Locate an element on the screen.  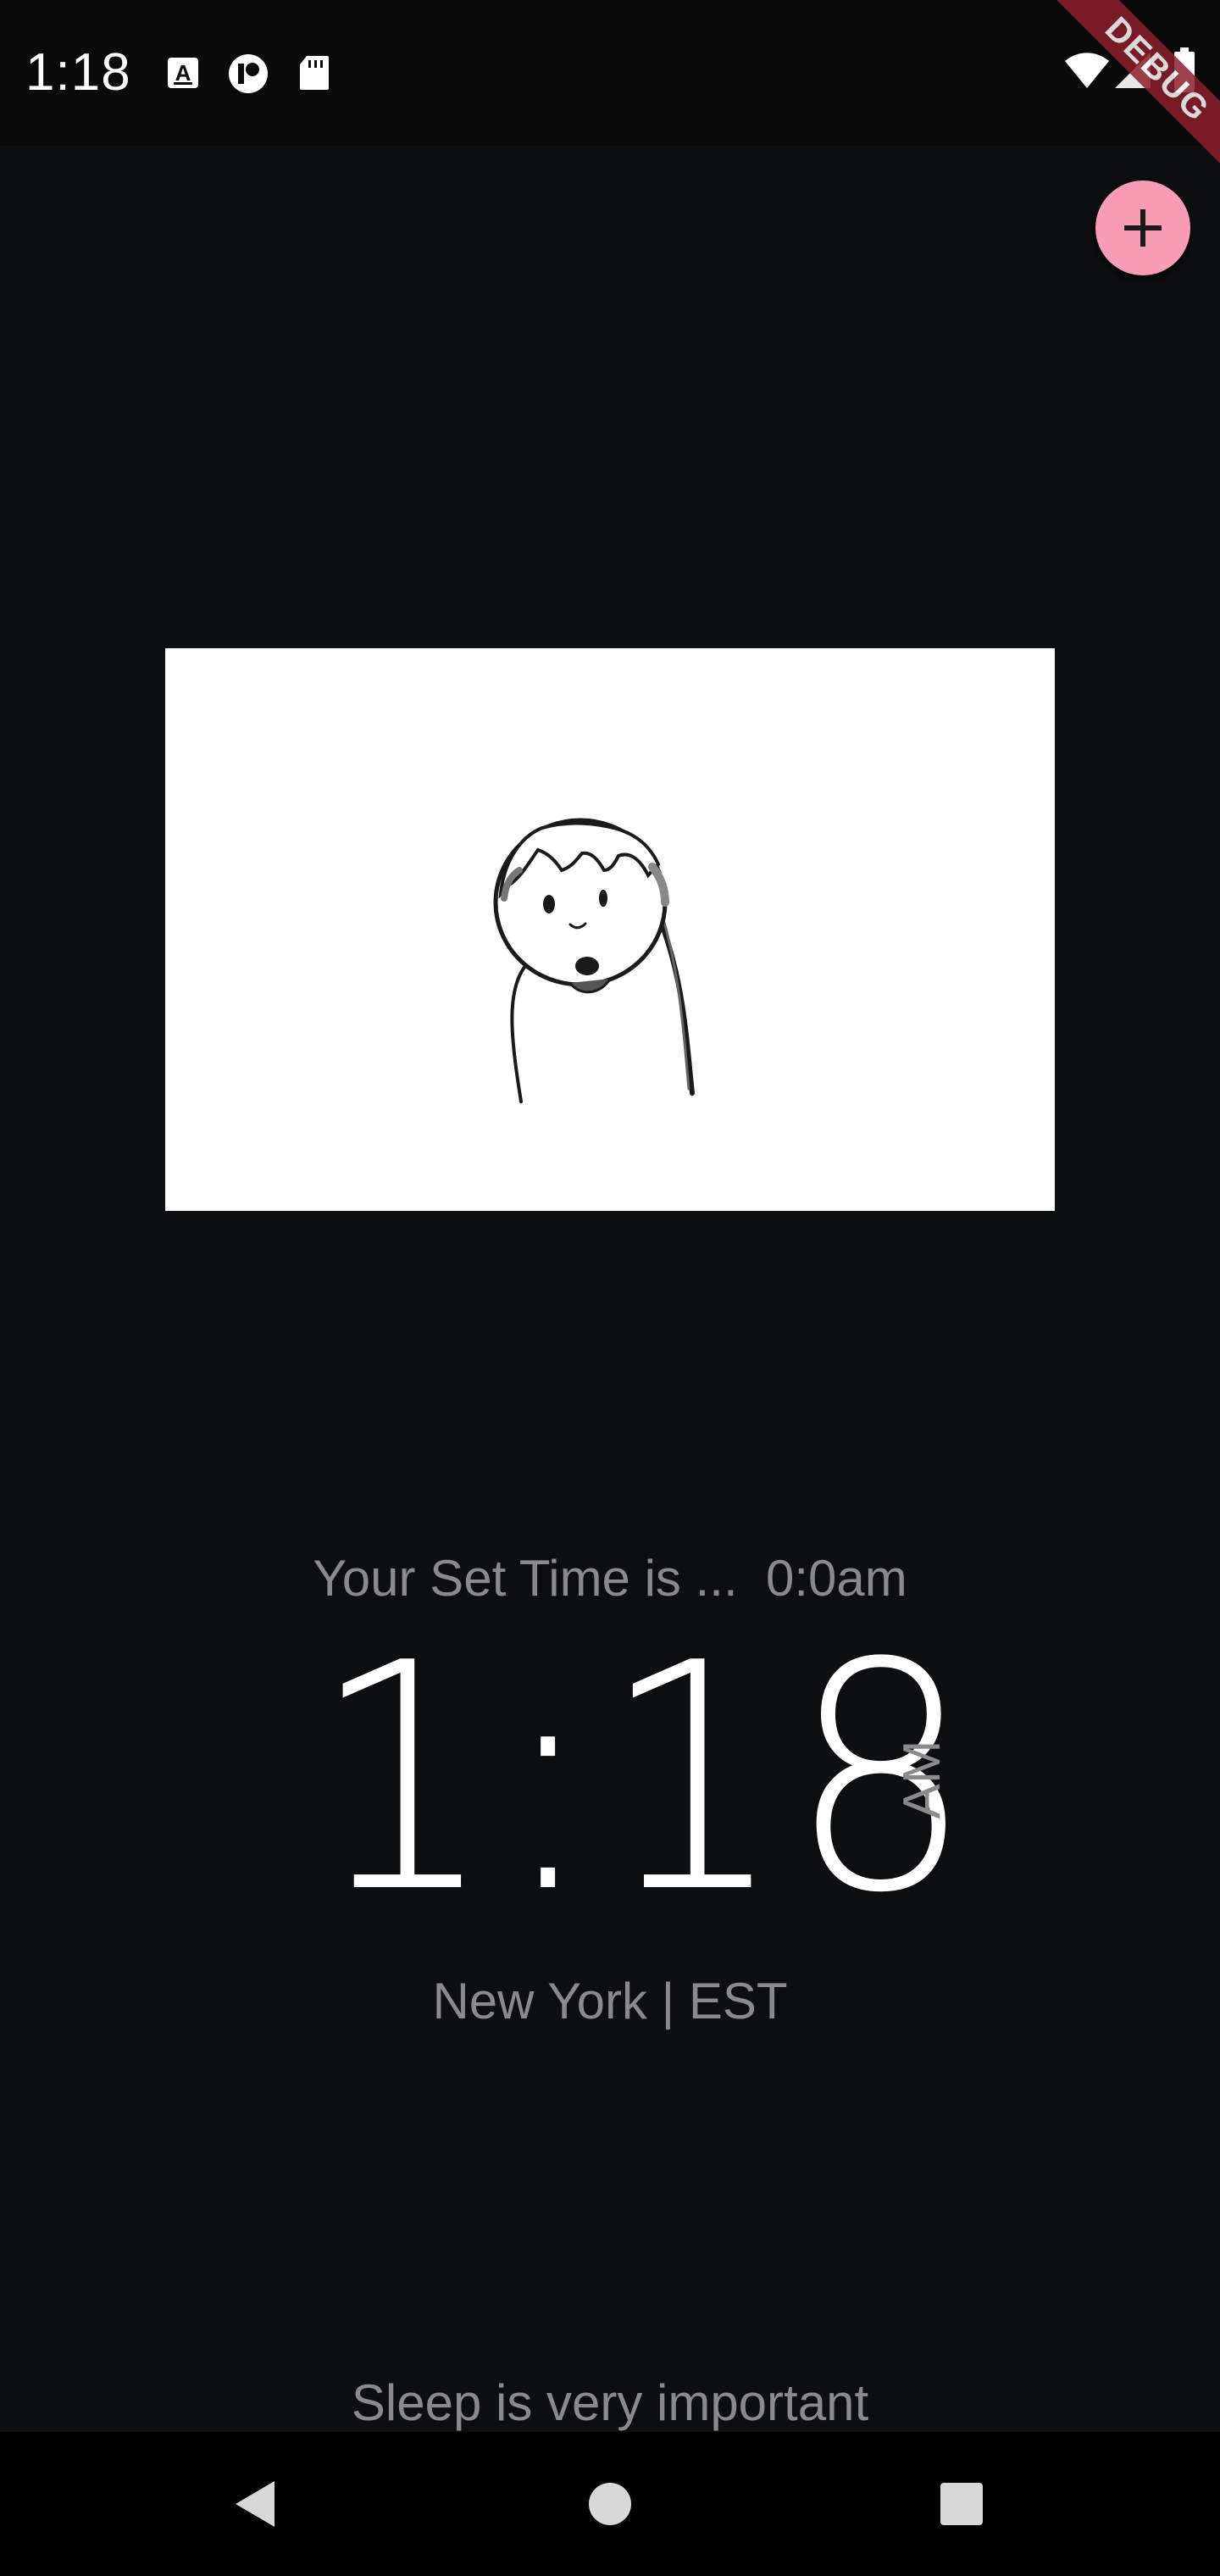
home-icon is located at coordinates (610, 2504).